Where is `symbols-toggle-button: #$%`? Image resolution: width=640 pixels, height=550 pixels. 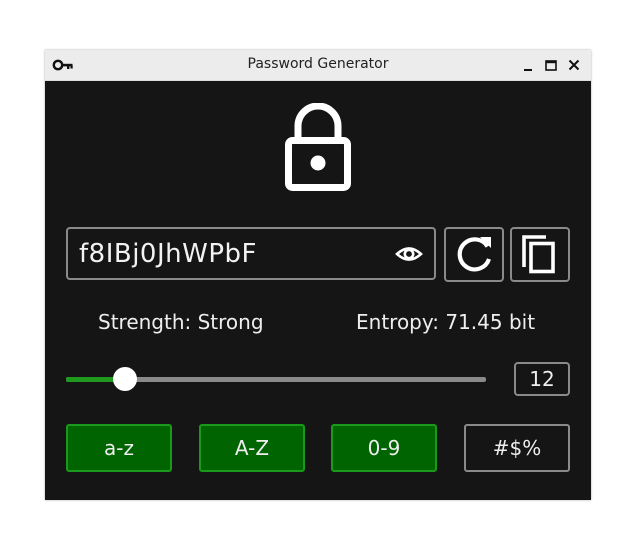 symbols-toggle-button: #$% is located at coordinates (517, 448).